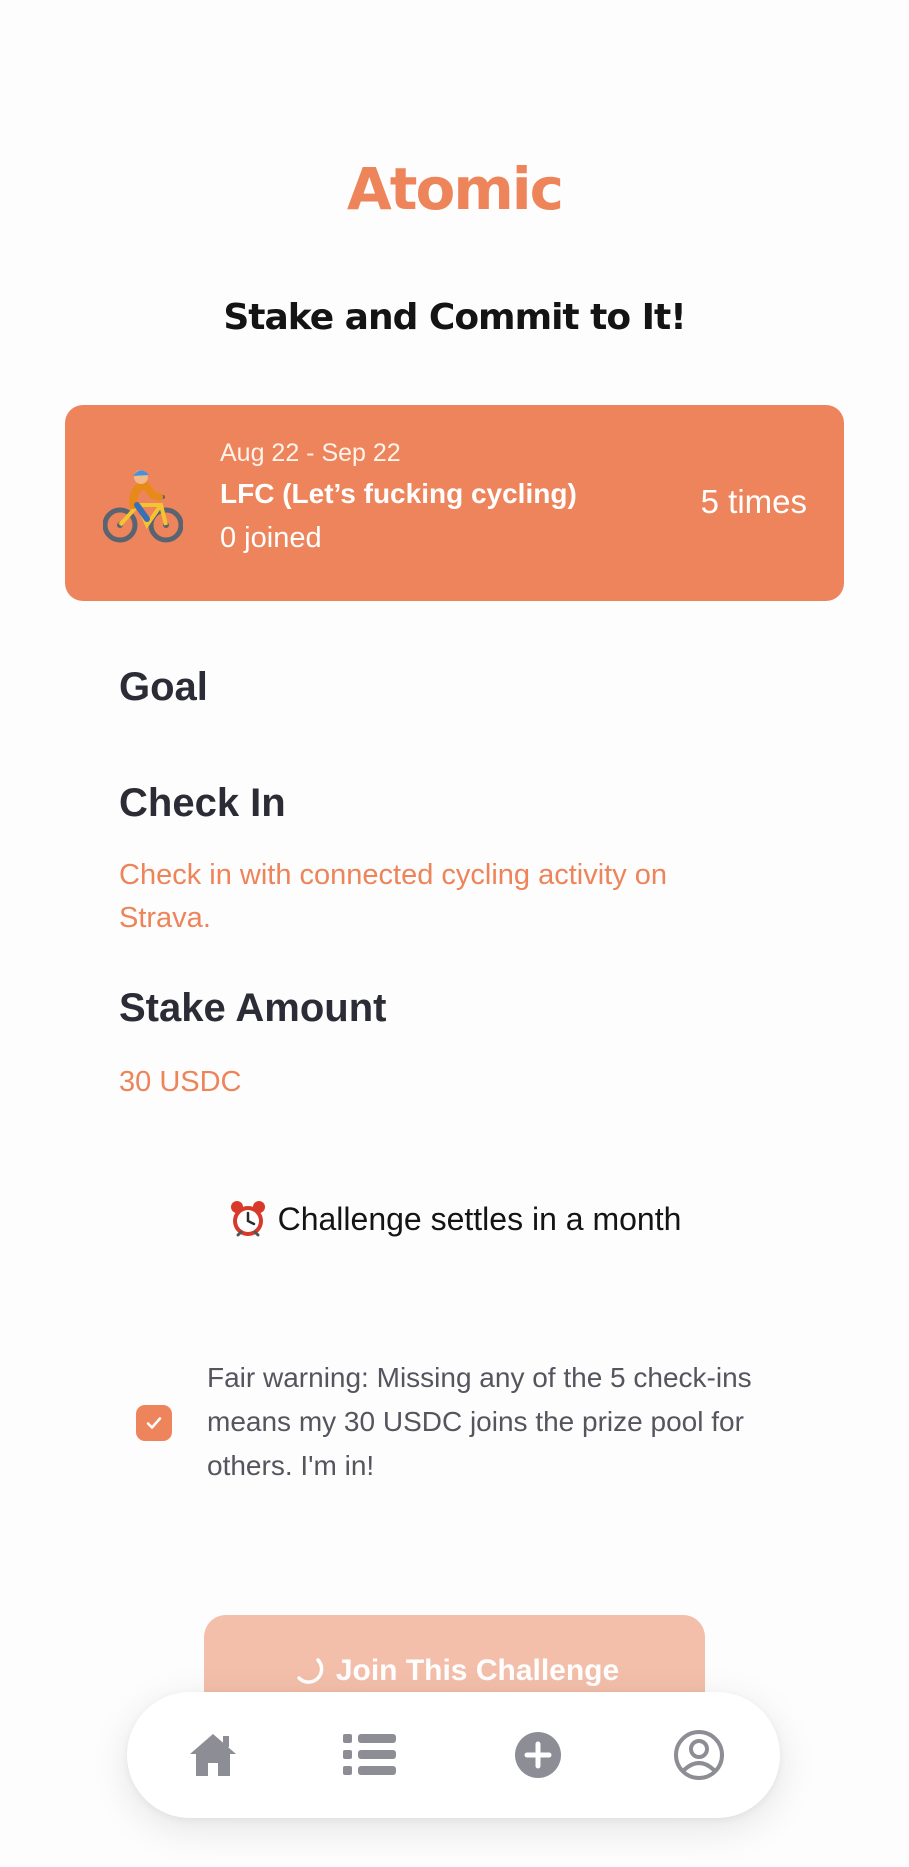 The image size is (909, 1867). What do you see at coordinates (202, 803) in the screenshot?
I see `check-in-heading: Check In` at bounding box center [202, 803].